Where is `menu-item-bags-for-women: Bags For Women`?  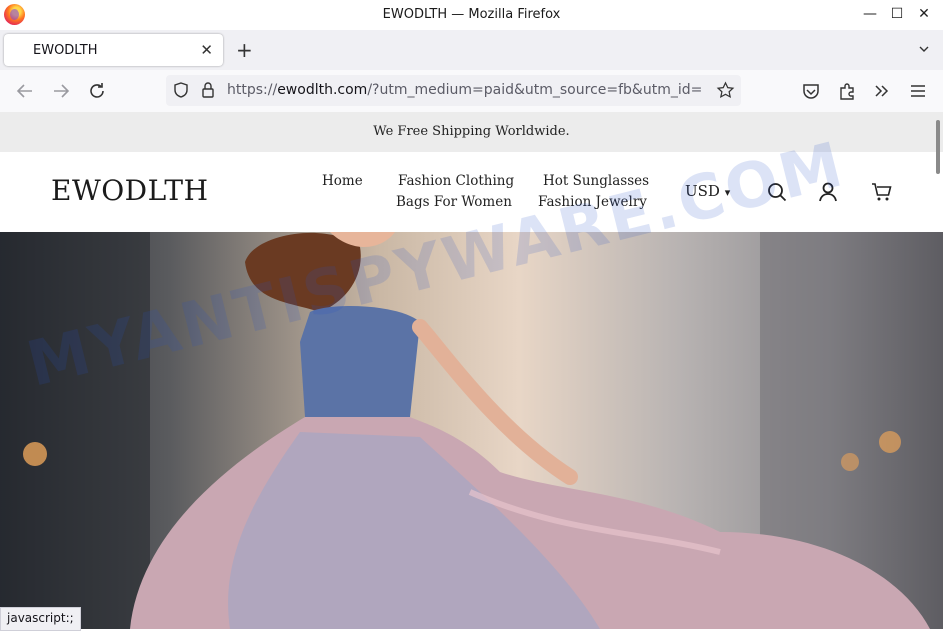 menu-item-bags-for-women: Bags For Women is located at coordinates (454, 202).